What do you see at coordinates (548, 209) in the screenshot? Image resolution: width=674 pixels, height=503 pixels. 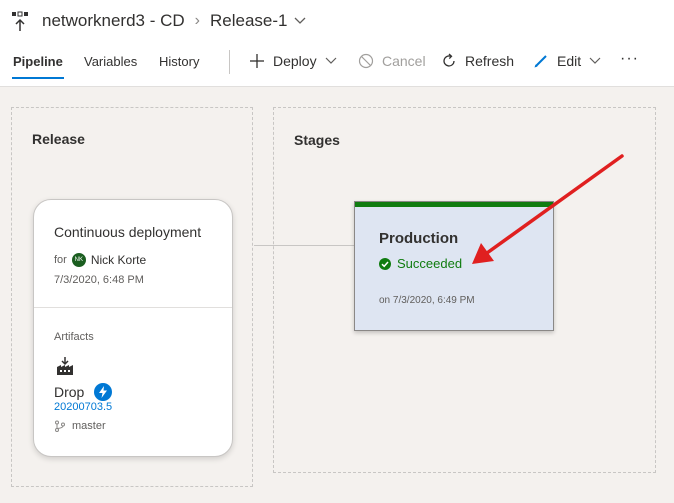 I see `annotation-arrow` at bounding box center [548, 209].